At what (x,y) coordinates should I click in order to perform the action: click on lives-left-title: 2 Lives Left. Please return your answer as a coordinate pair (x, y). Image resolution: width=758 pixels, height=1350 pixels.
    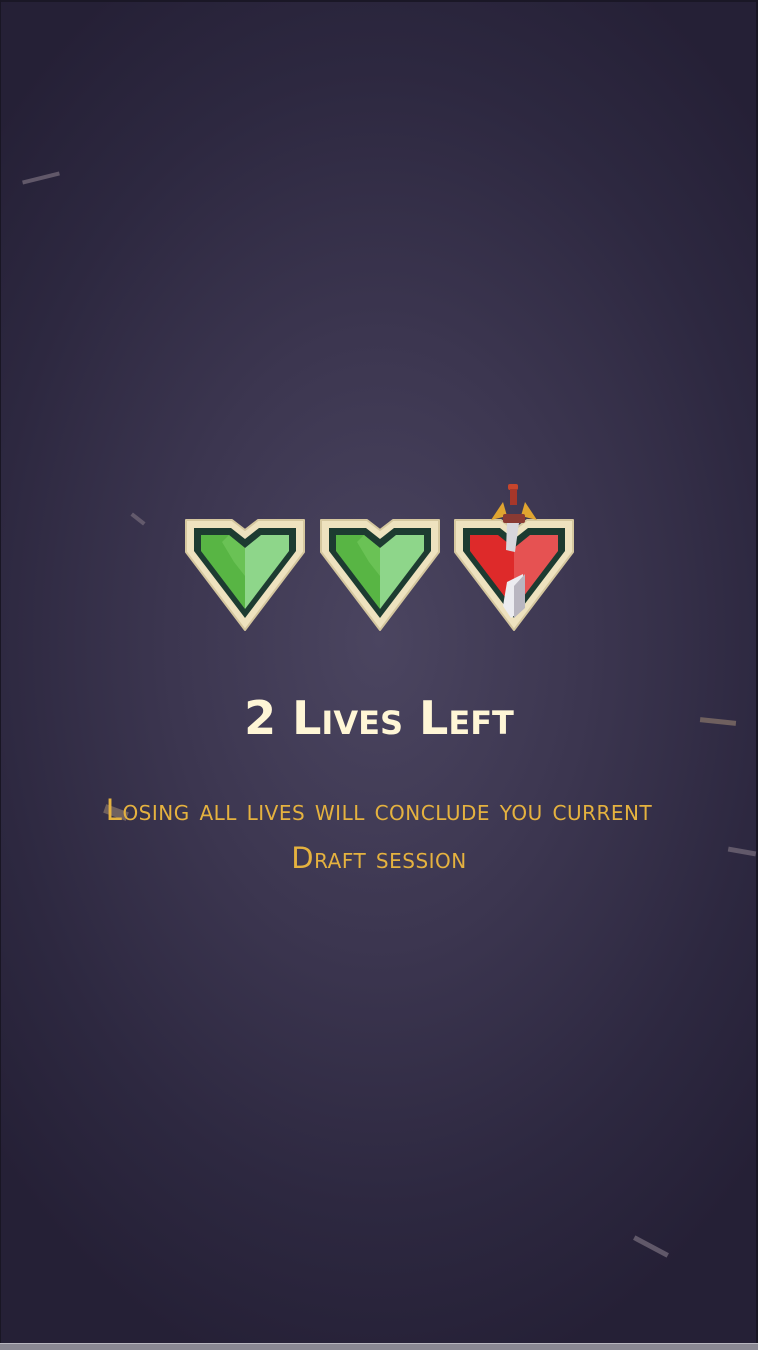
    Looking at the image, I should click on (379, 718).